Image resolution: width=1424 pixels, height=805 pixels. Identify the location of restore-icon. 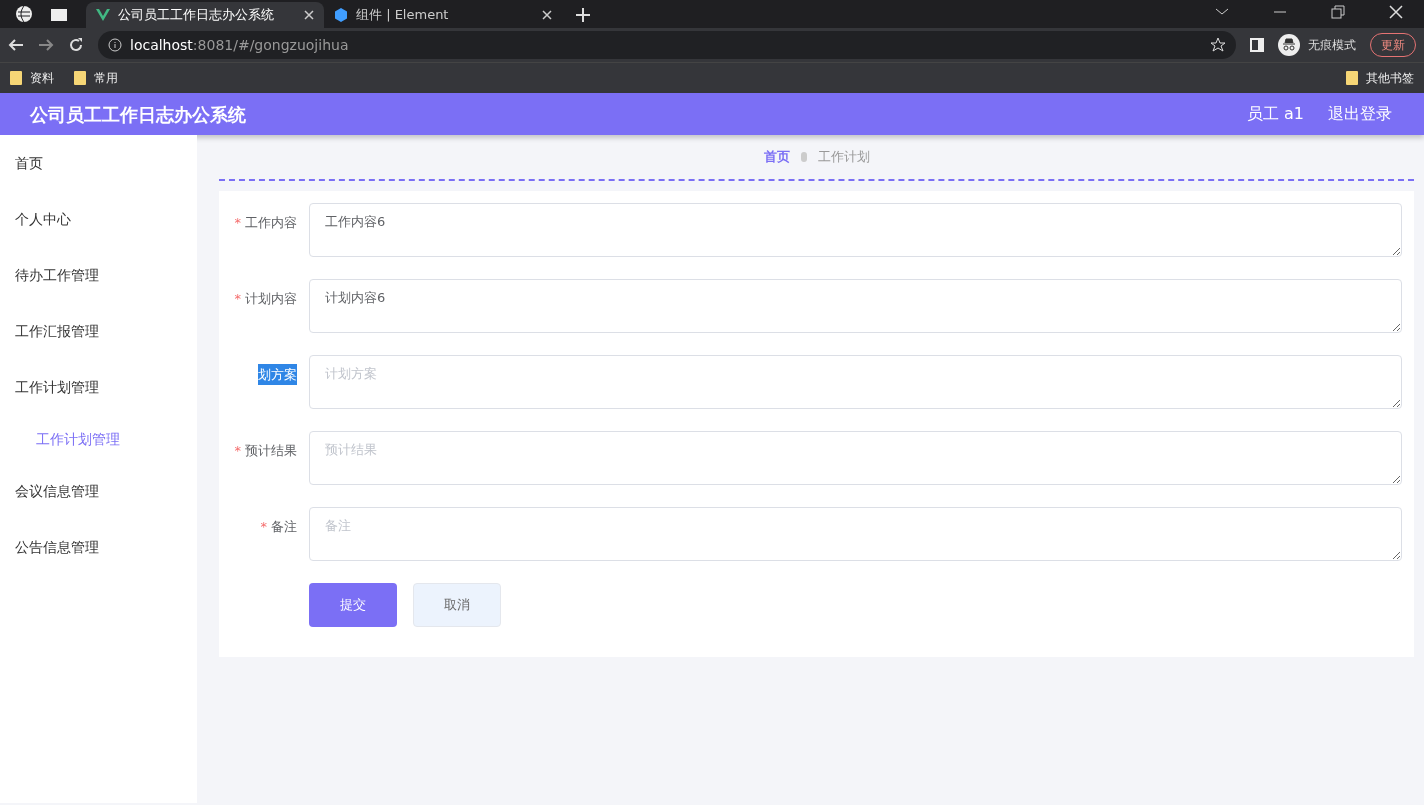
(1338, 12).